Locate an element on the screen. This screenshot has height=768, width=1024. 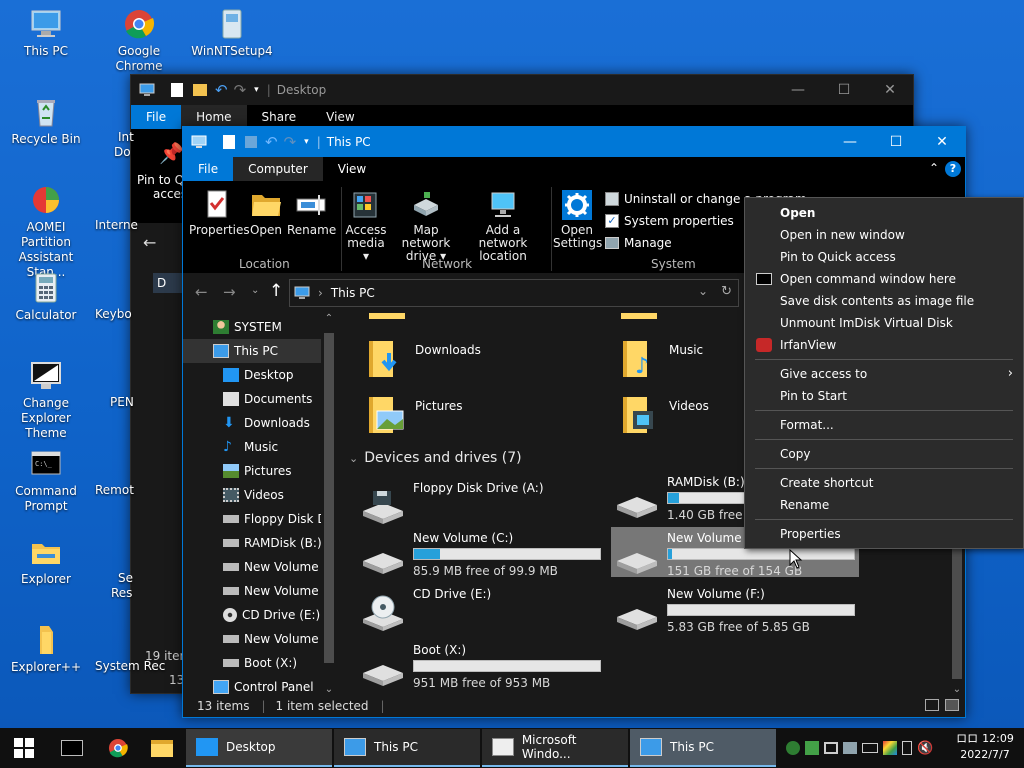
tray-app-icon is located at coordinates (812, 748).